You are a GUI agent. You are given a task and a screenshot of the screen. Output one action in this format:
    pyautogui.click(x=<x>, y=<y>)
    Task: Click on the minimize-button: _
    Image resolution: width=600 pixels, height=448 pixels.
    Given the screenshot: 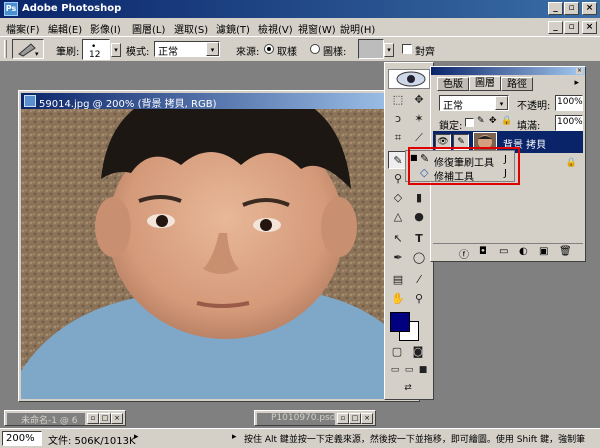 What is the action you would take?
    pyautogui.click(x=555, y=8)
    